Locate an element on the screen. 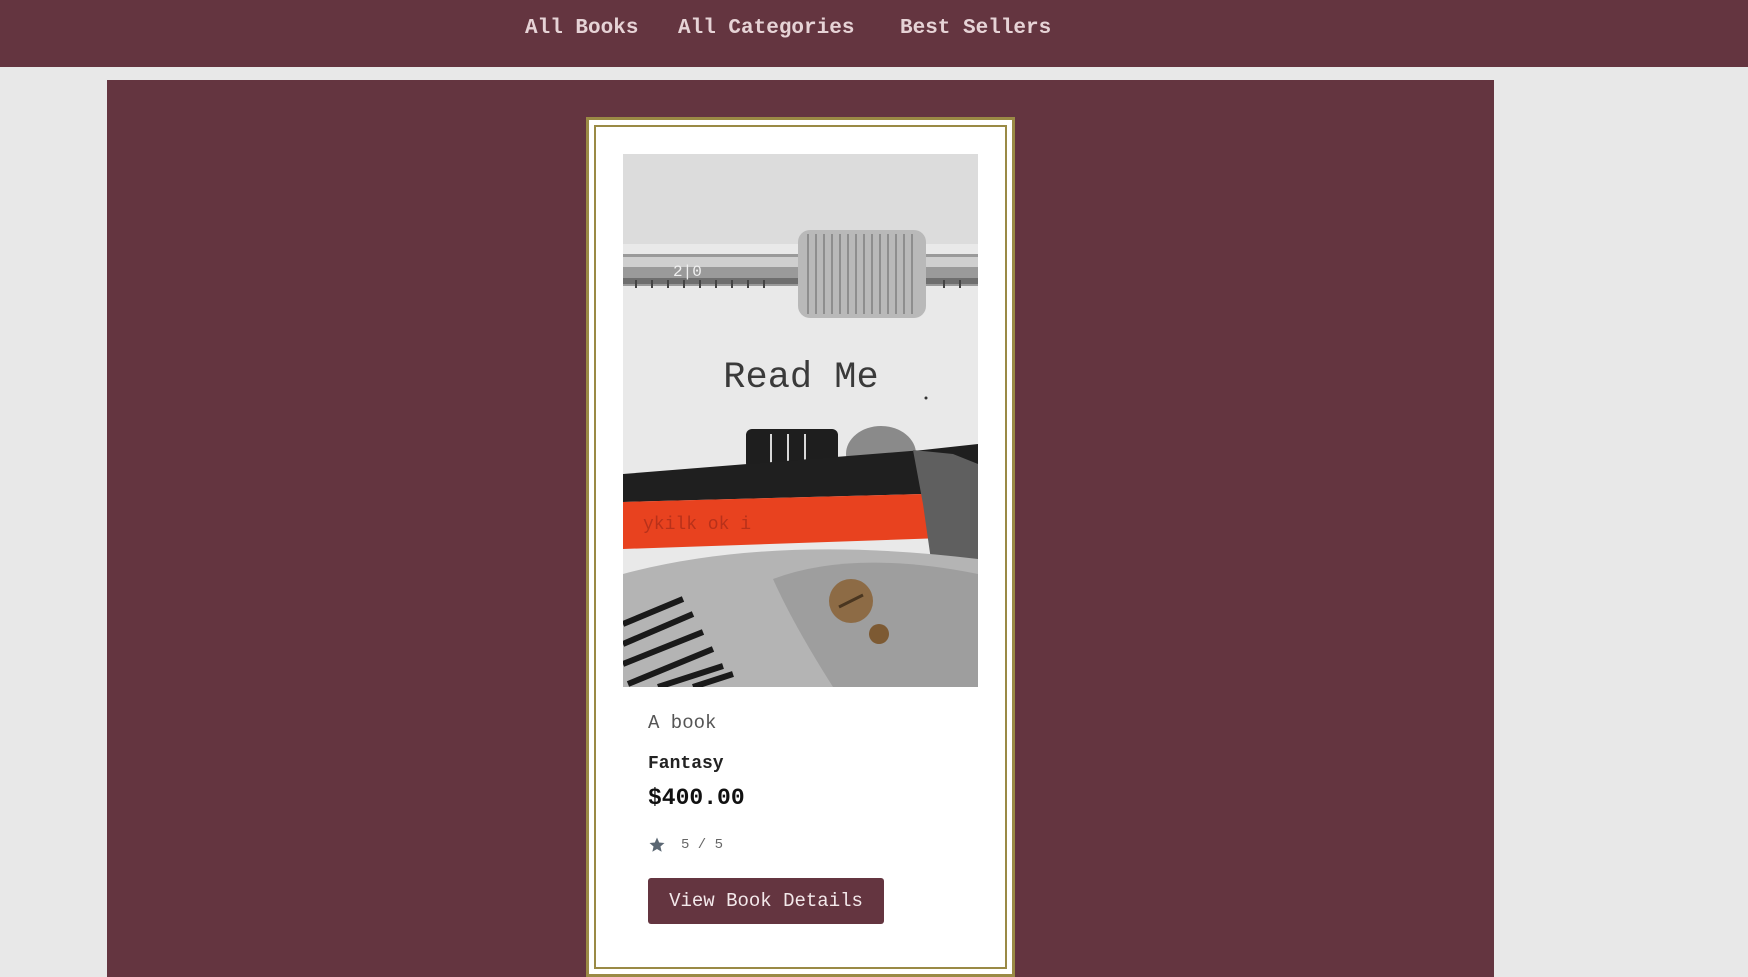  nav-link-all-categories: All Categories is located at coordinates (766, 29).